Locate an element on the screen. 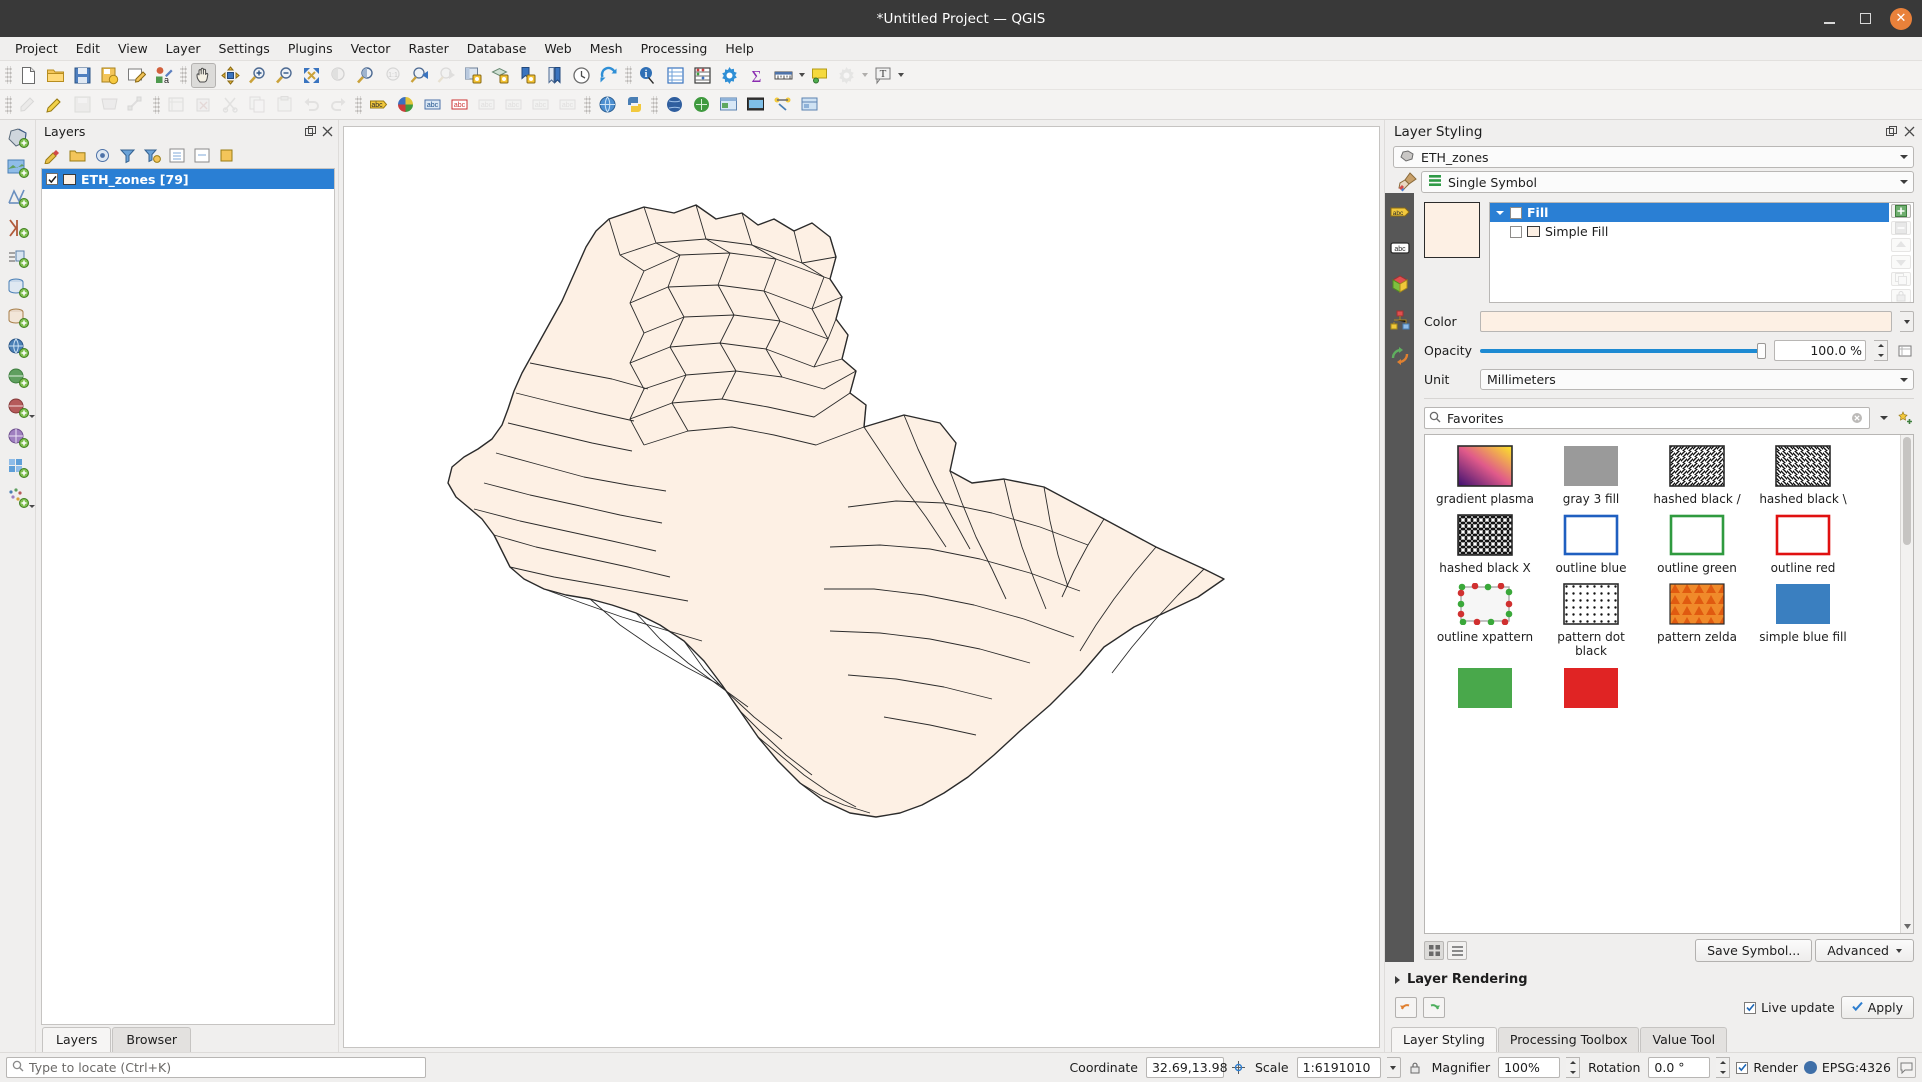 The image size is (1922, 1082). opacity-spinner is located at coordinates (1881, 350).